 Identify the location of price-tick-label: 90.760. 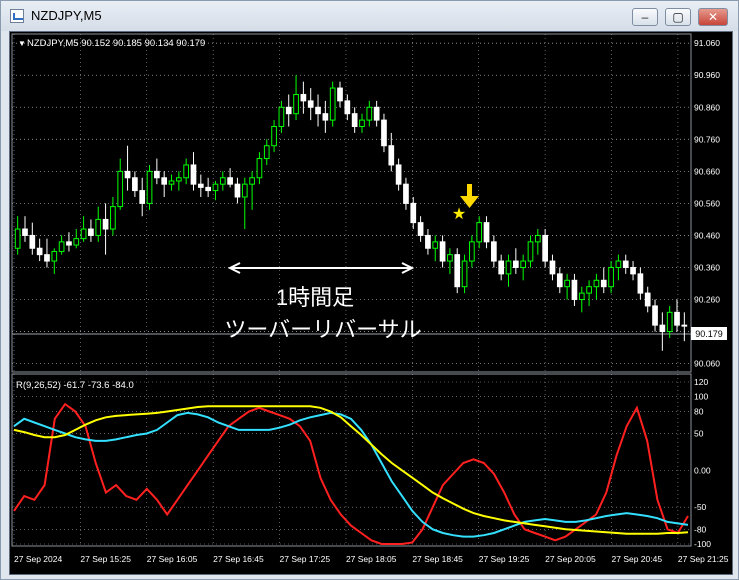
(707, 139).